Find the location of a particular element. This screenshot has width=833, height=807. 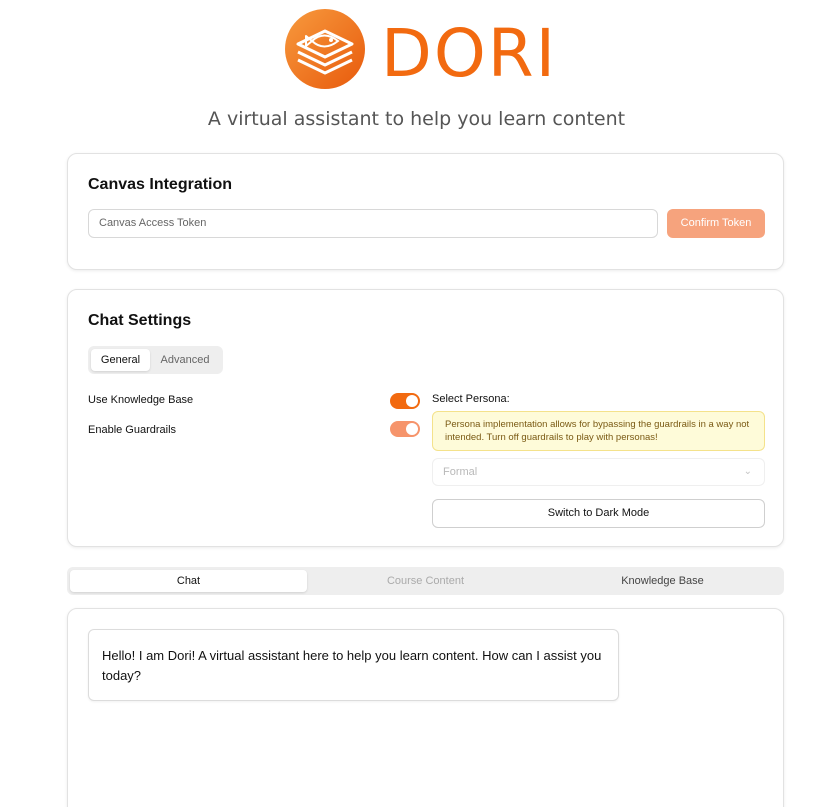

use-knowledge-base-toggle is located at coordinates (405, 401).